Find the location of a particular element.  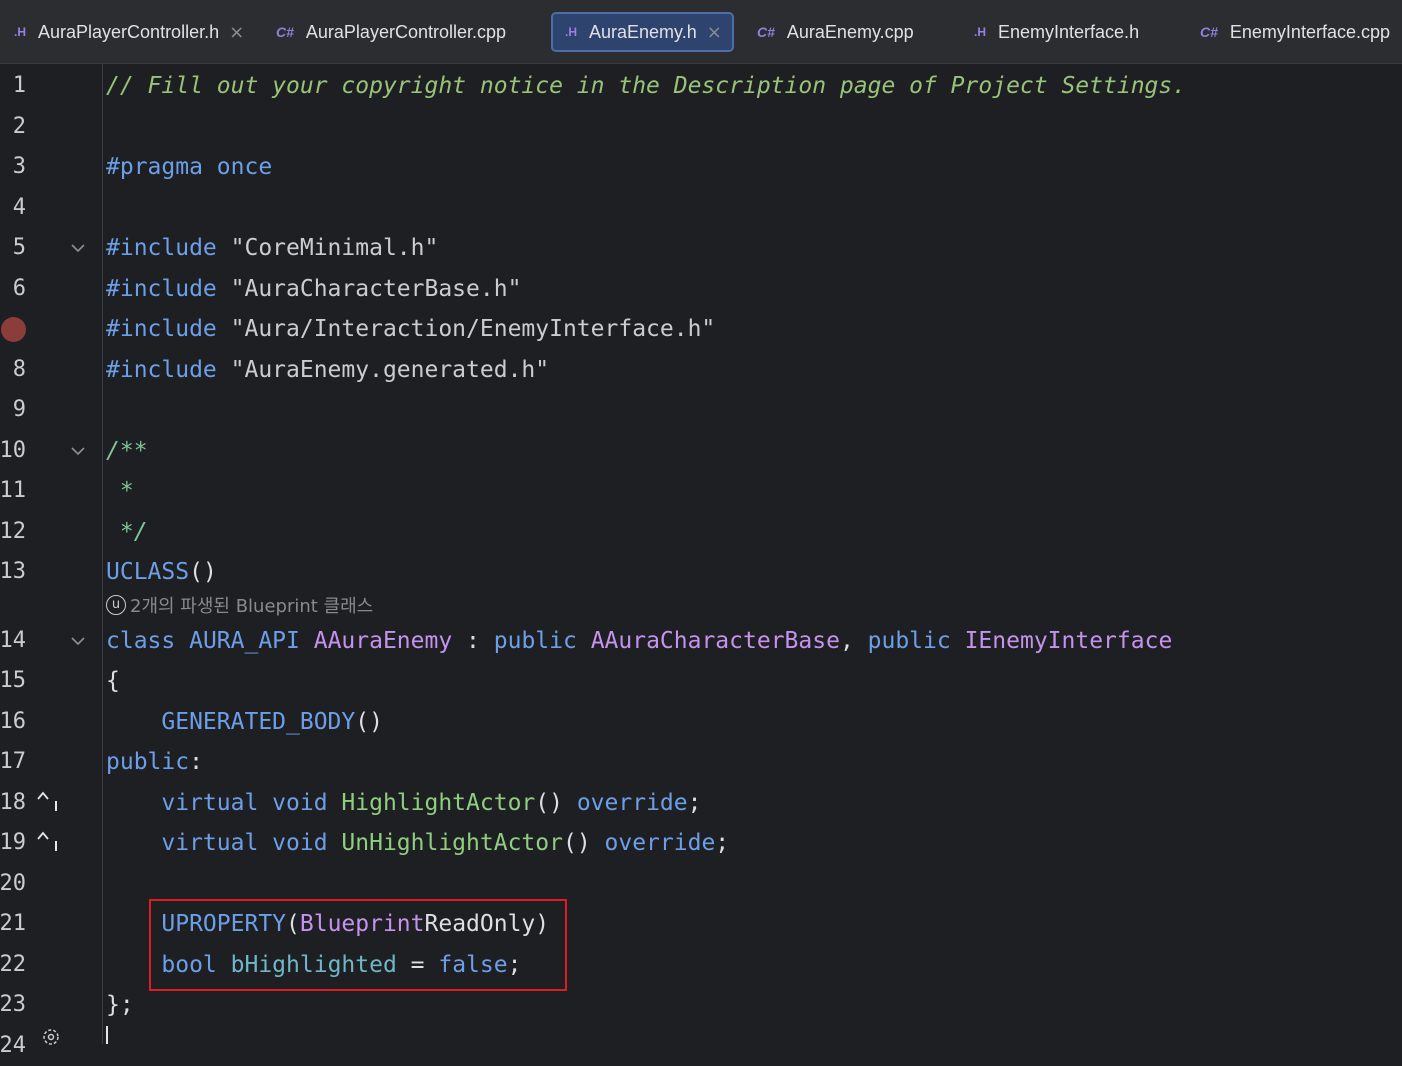

line-number: 20 is located at coordinates (13, 884).